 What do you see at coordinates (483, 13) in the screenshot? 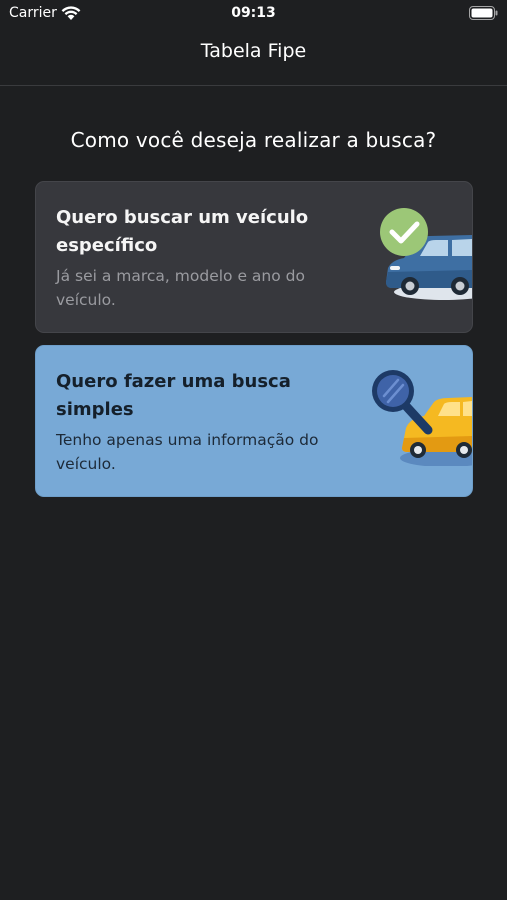
I see `battery-icon` at bounding box center [483, 13].